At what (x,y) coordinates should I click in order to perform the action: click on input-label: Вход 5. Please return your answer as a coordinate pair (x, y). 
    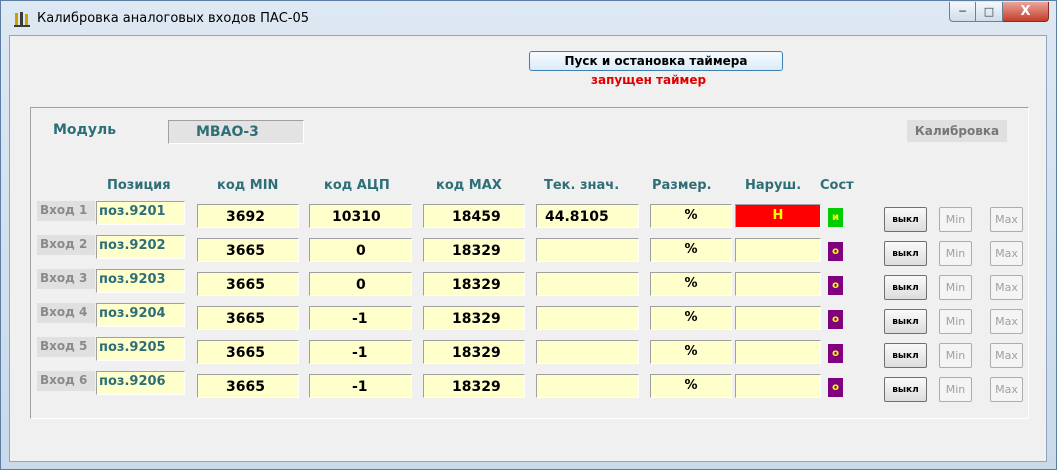
    Looking at the image, I should click on (66, 347).